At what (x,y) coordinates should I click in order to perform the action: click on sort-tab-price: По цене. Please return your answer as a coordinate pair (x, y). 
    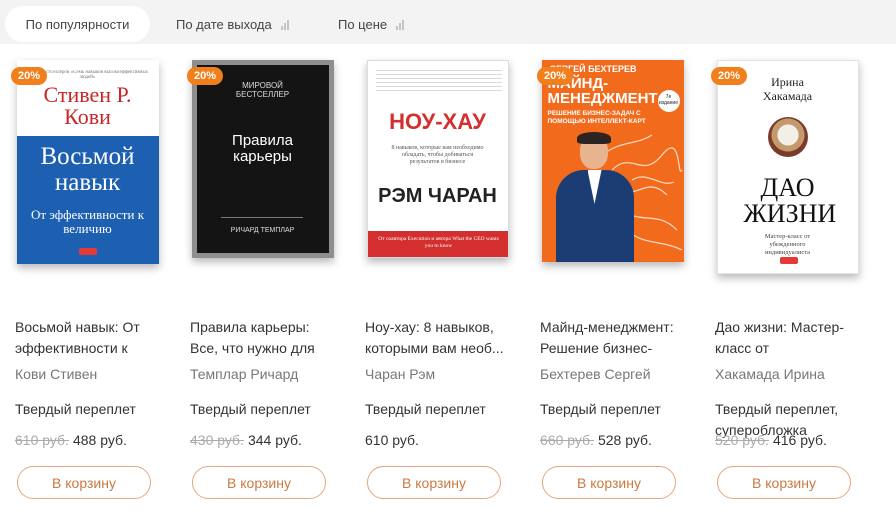
    Looking at the image, I should click on (371, 24).